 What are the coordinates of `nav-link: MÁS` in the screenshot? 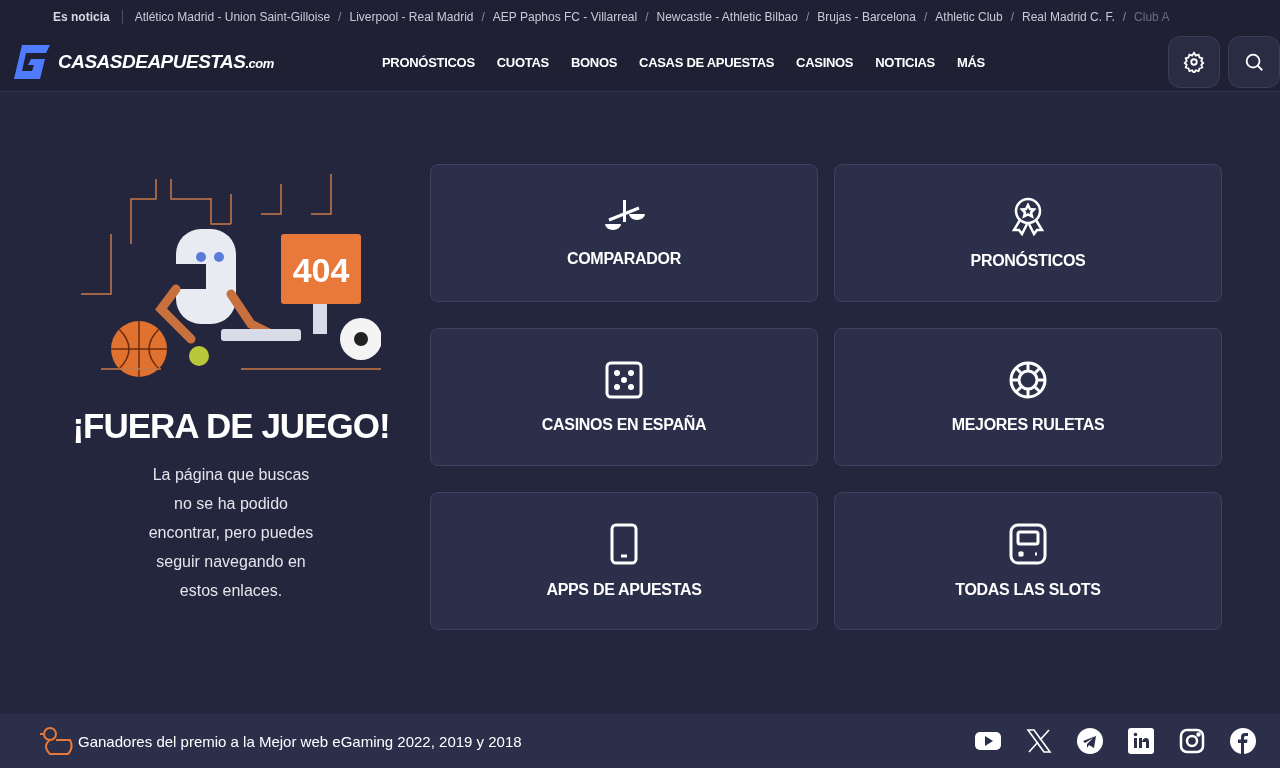 It's located at (970, 62).